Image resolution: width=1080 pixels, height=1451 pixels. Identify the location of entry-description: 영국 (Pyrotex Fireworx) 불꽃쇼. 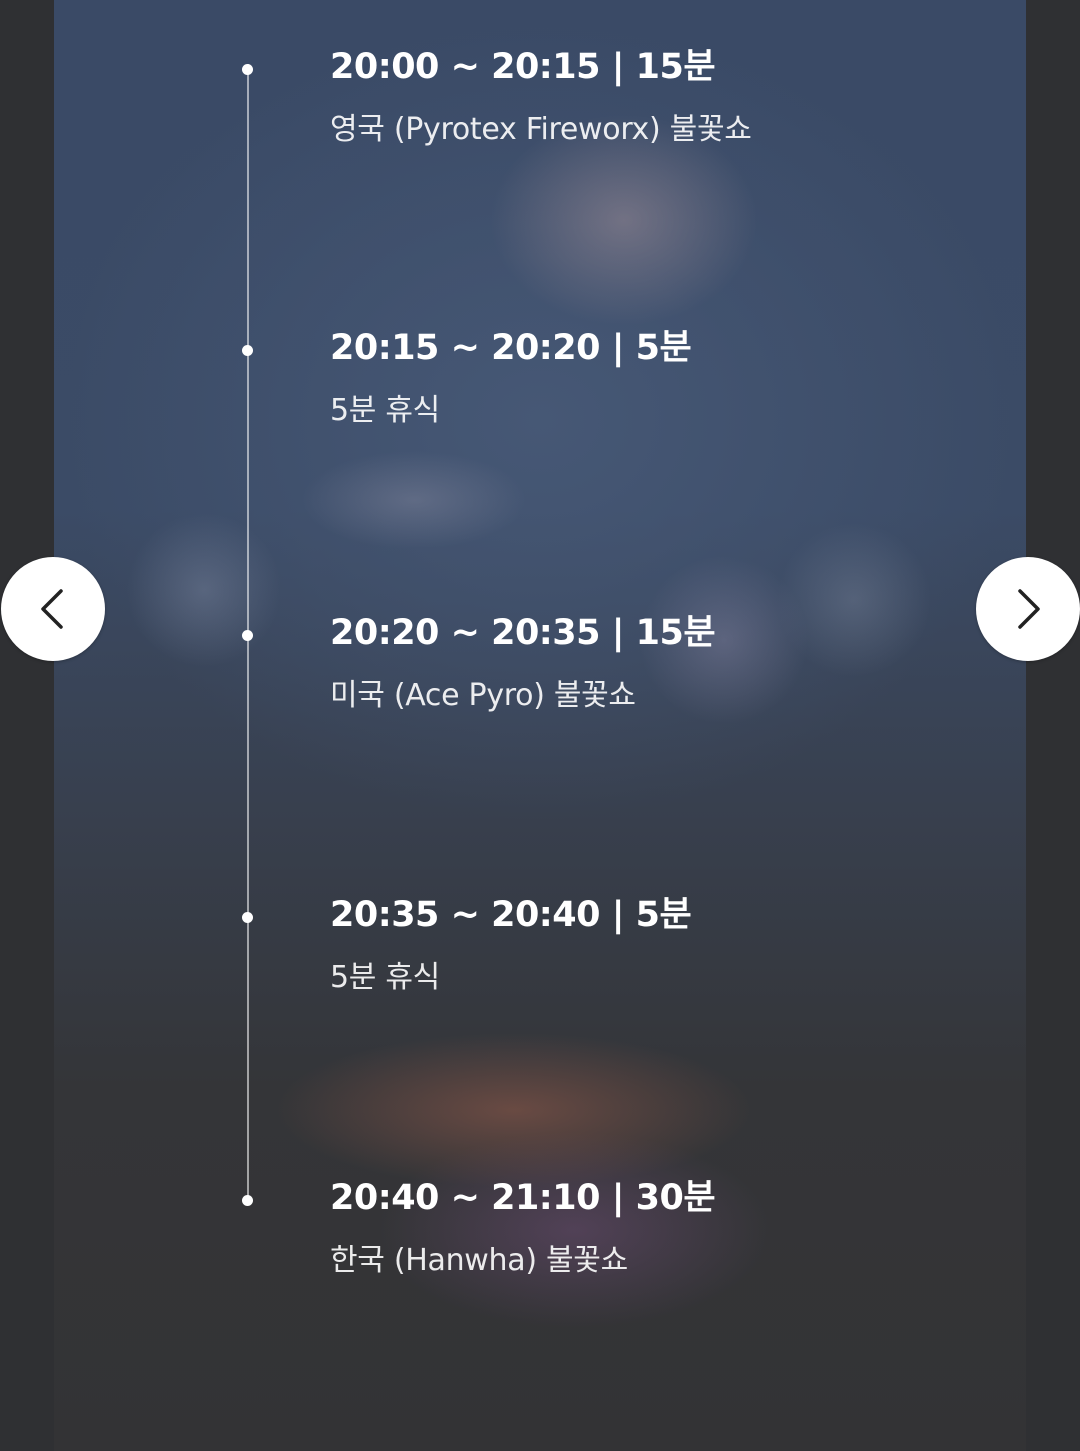
(541, 129).